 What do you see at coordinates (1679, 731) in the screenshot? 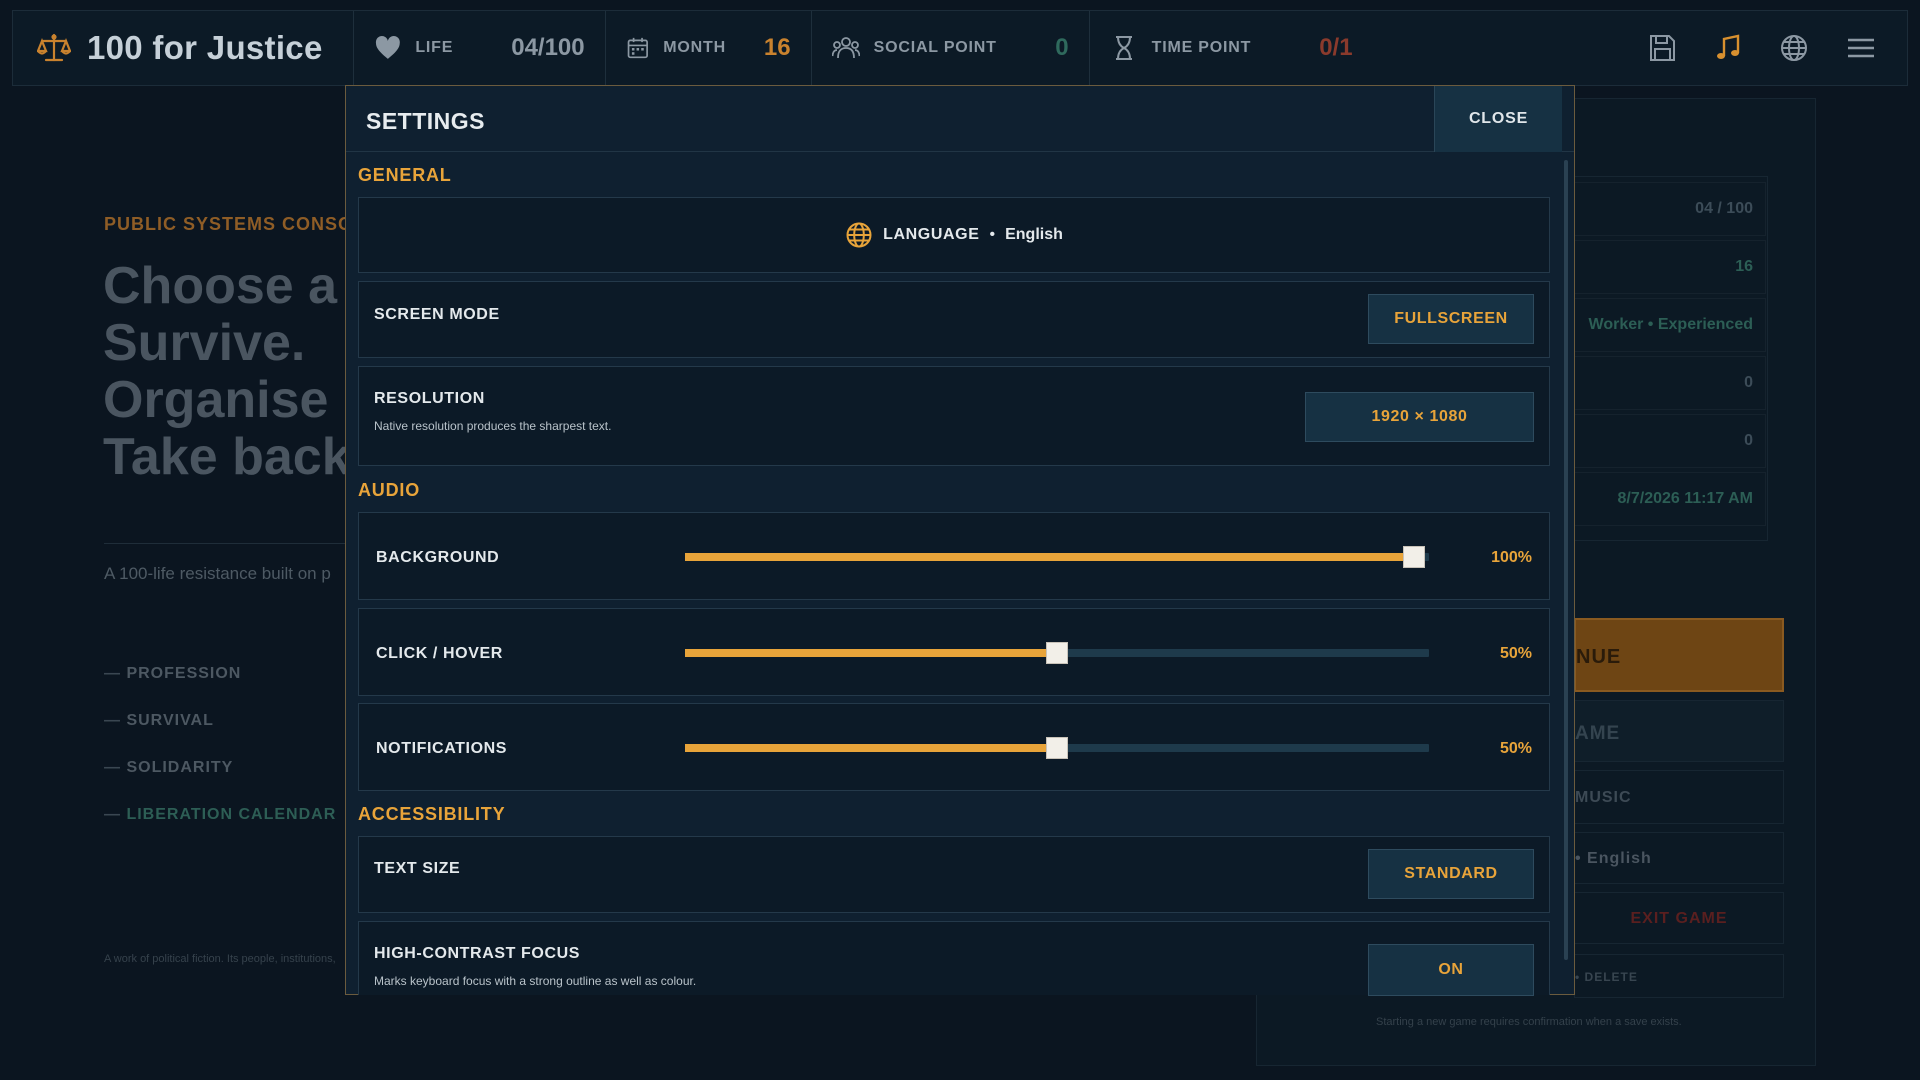
I see `new-game-button: AME` at bounding box center [1679, 731].